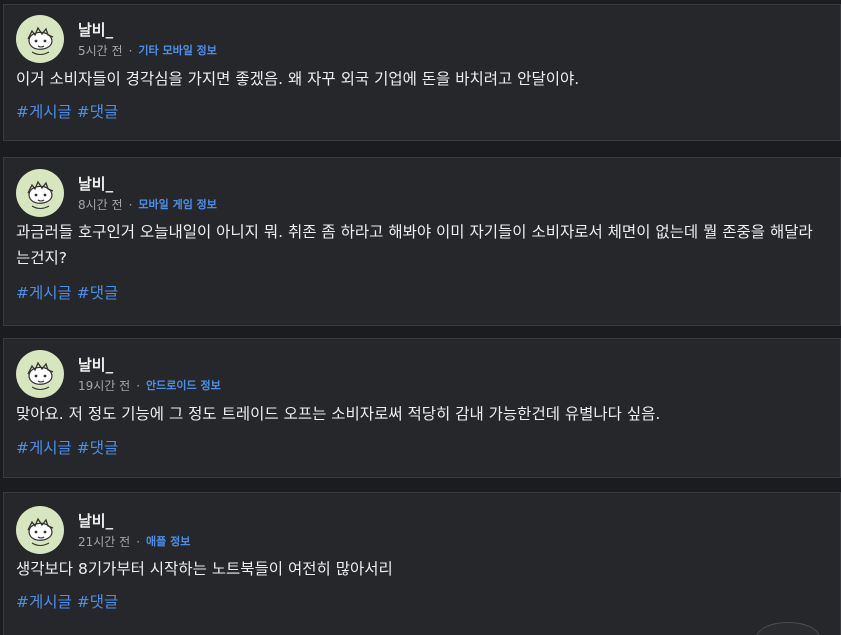 This screenshot has width=841, height=635. I want to click on post-subline: 5시간 전 · 기타 모바일 정보, so click(147, 51).